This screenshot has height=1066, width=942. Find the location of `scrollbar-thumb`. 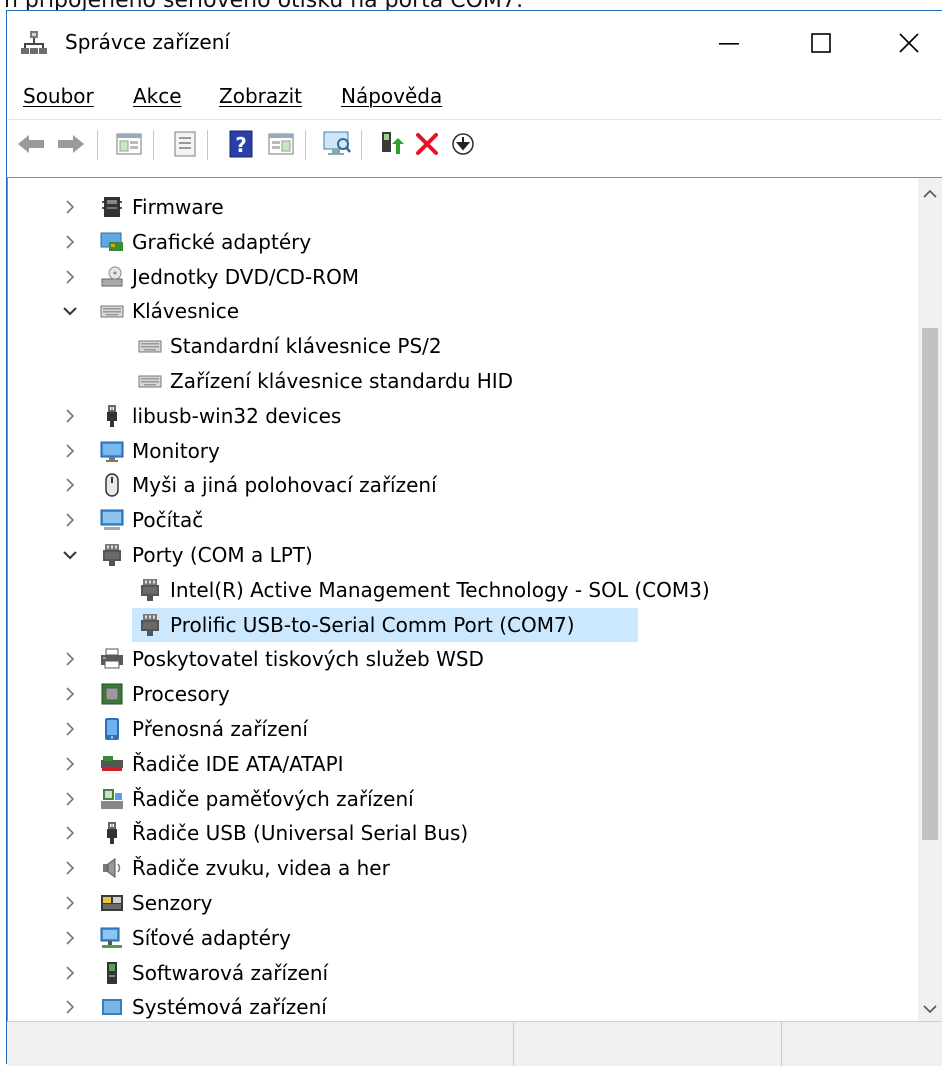

scrollbar-thumb is located at coordinates (930, 584).